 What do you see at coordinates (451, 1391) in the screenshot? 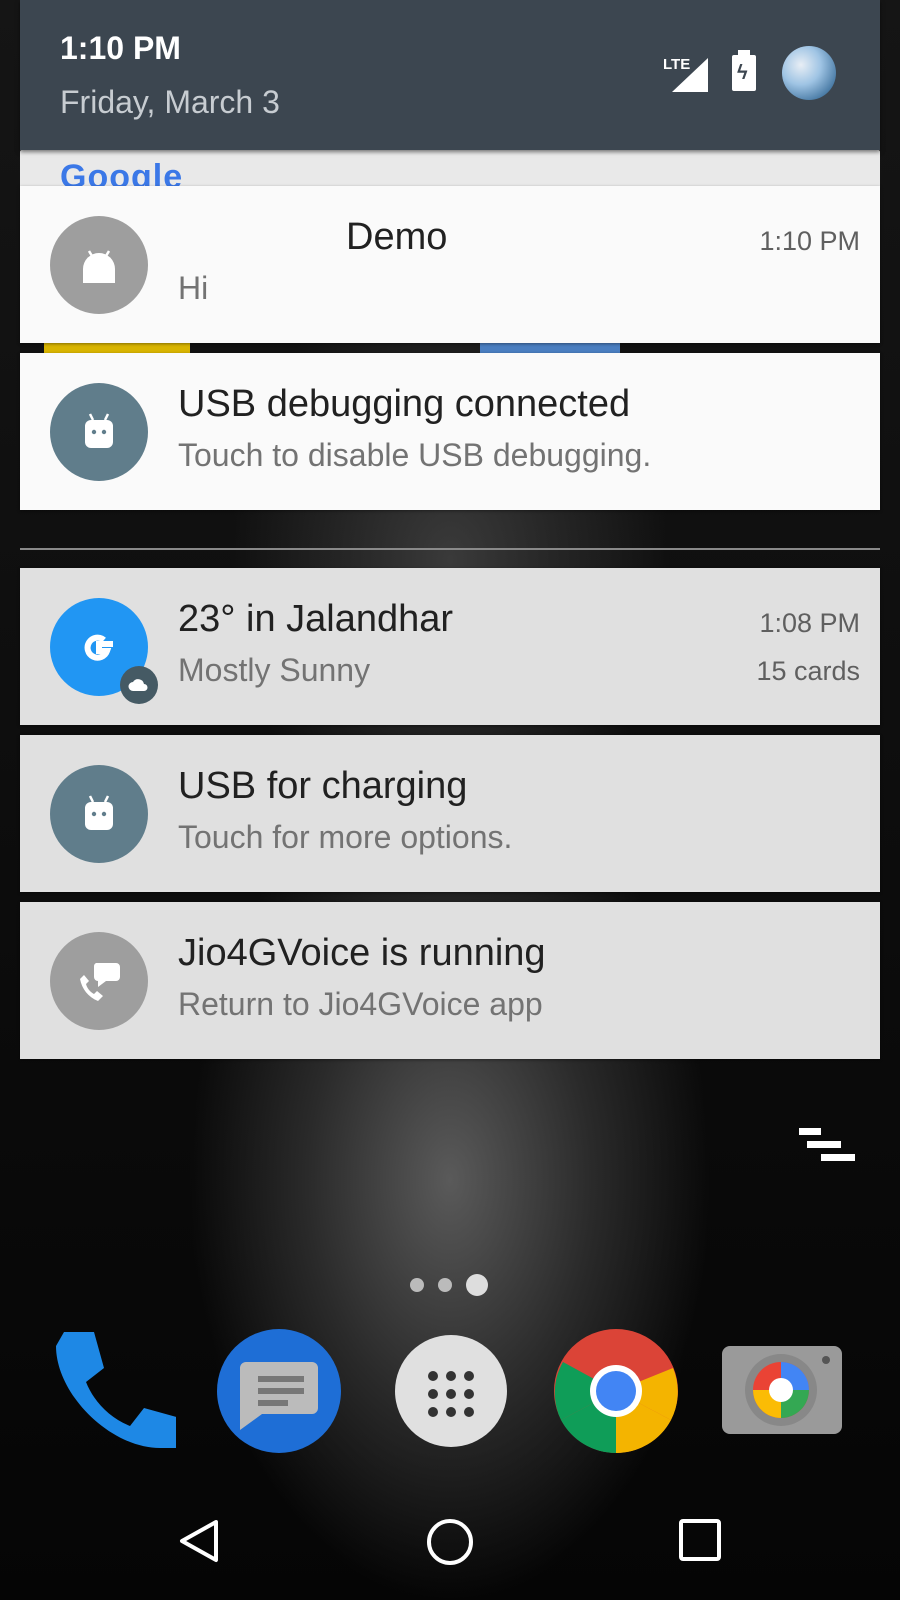
I see `app-drawer-icon` at bounding box center [451, 1391].